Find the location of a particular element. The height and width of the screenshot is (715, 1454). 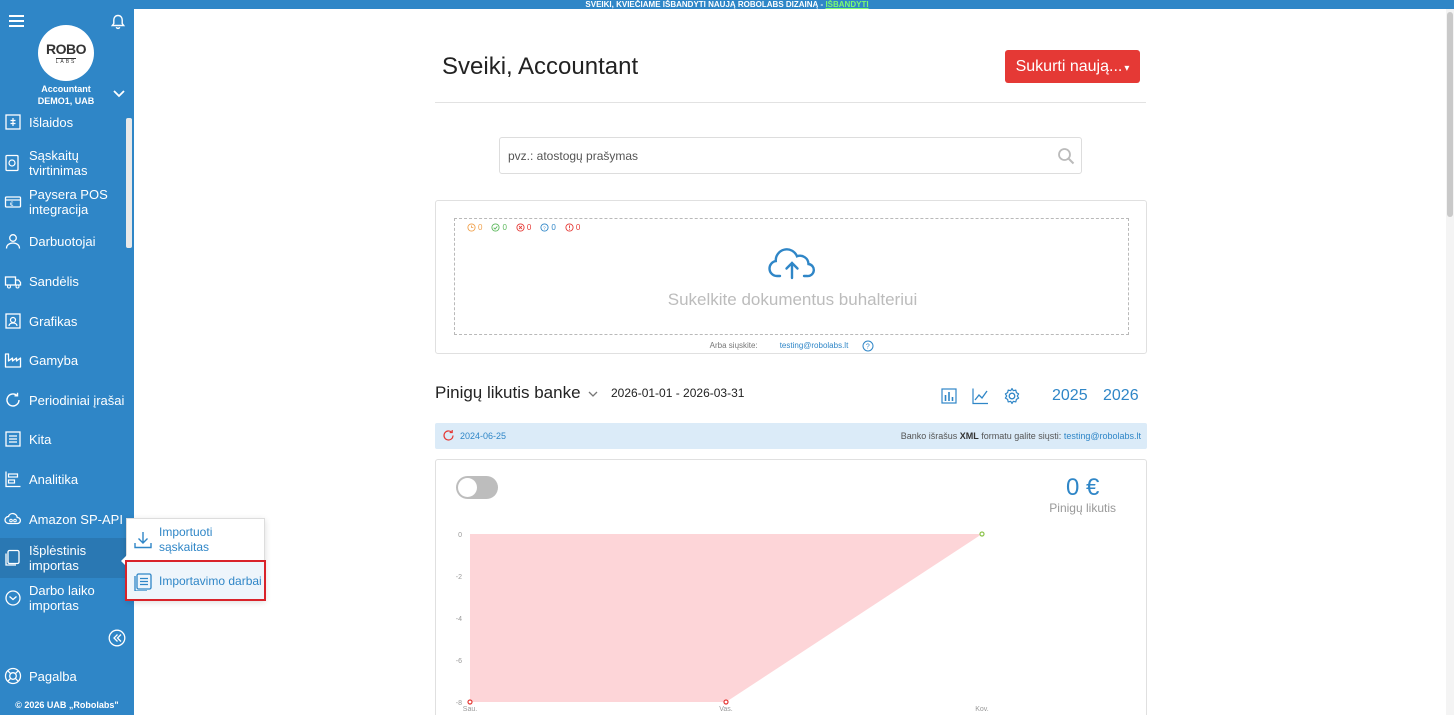

year-2026-link: 2026 is located at coordinates (1121, 396).